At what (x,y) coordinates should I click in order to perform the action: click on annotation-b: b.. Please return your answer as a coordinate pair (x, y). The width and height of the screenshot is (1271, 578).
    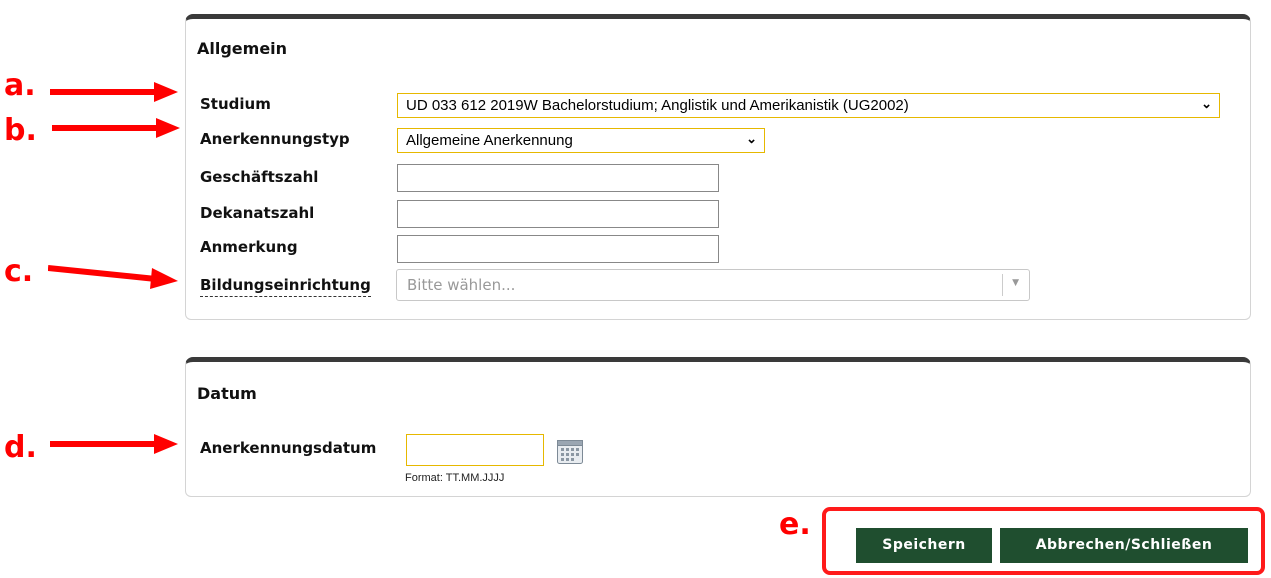
    Looking at the image, I should click on (20, 130).